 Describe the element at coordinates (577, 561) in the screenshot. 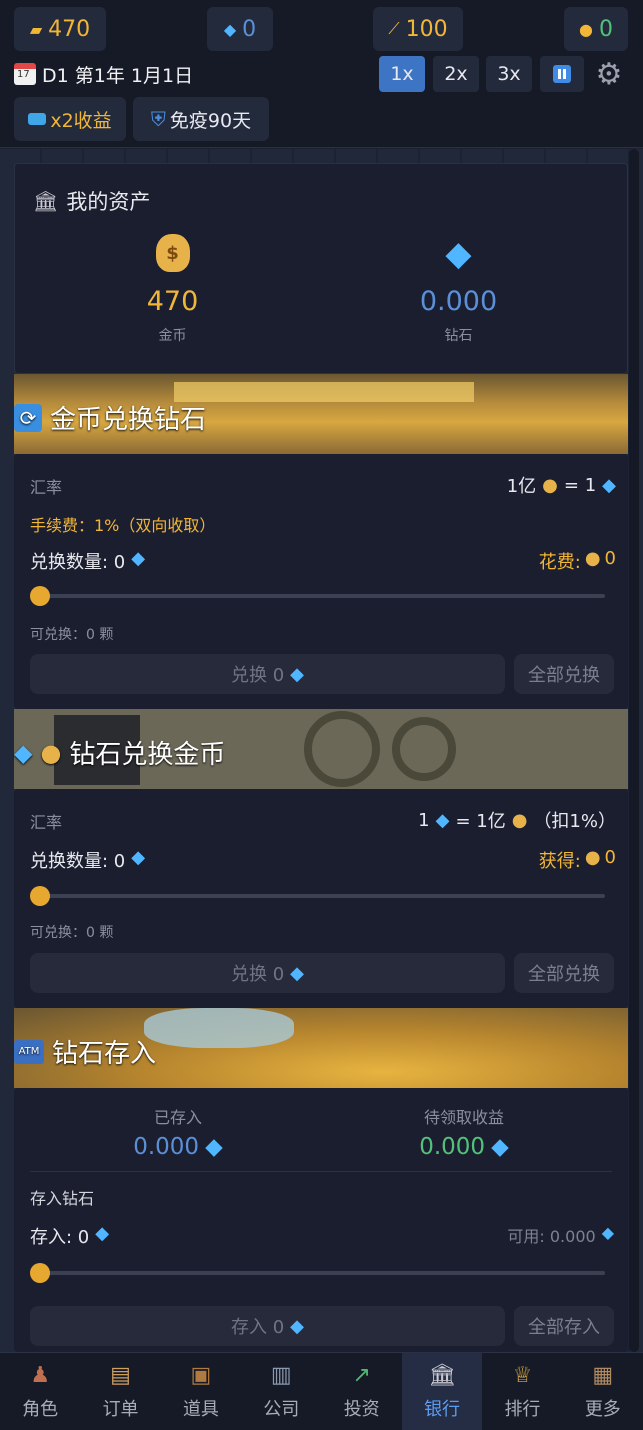

I see `cost-row: 花费: ● 0` at that location.